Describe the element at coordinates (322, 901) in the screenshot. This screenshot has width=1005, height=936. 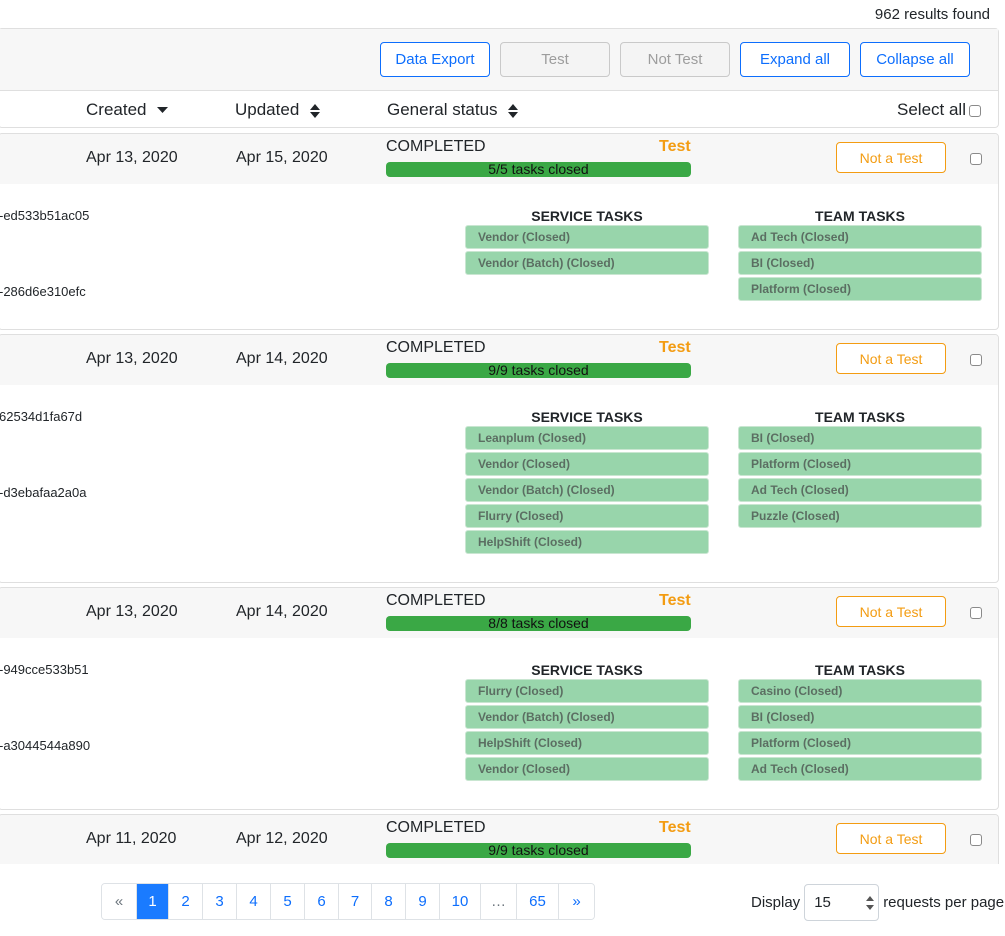
I see `page-6: 6` at that location.